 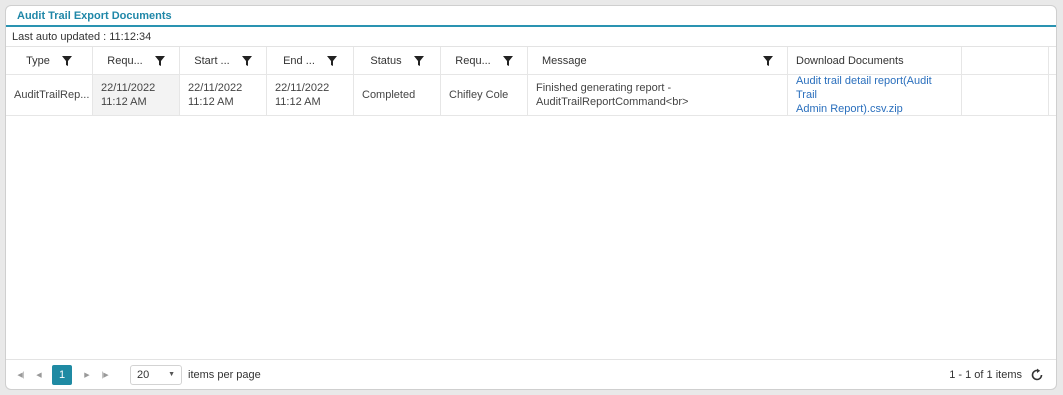 What do you see at coordinates (564, 60) in the screenshot?
I see `column-label-message: Message` at bounding box center [564, 60].